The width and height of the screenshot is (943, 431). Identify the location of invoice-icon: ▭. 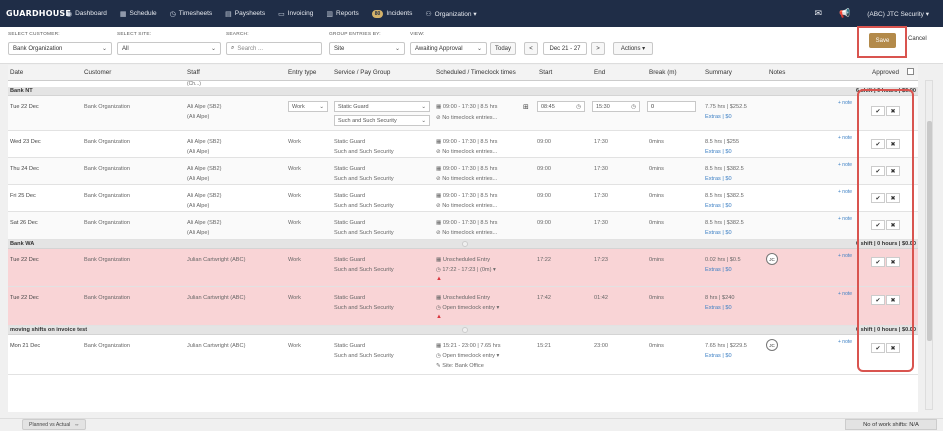
(281, 14).